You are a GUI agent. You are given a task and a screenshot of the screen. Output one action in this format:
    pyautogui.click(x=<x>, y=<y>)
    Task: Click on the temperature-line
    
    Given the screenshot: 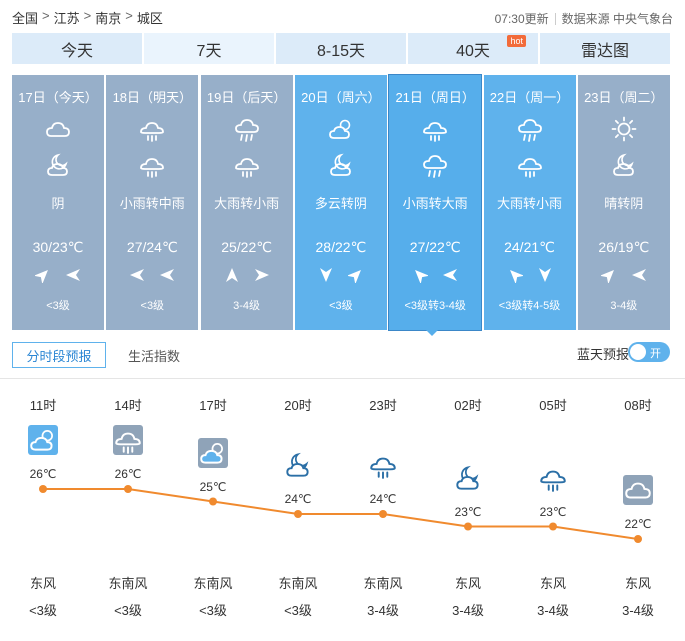 What is the action you would take?
    pyautogui.click(x=341, y=514)
    